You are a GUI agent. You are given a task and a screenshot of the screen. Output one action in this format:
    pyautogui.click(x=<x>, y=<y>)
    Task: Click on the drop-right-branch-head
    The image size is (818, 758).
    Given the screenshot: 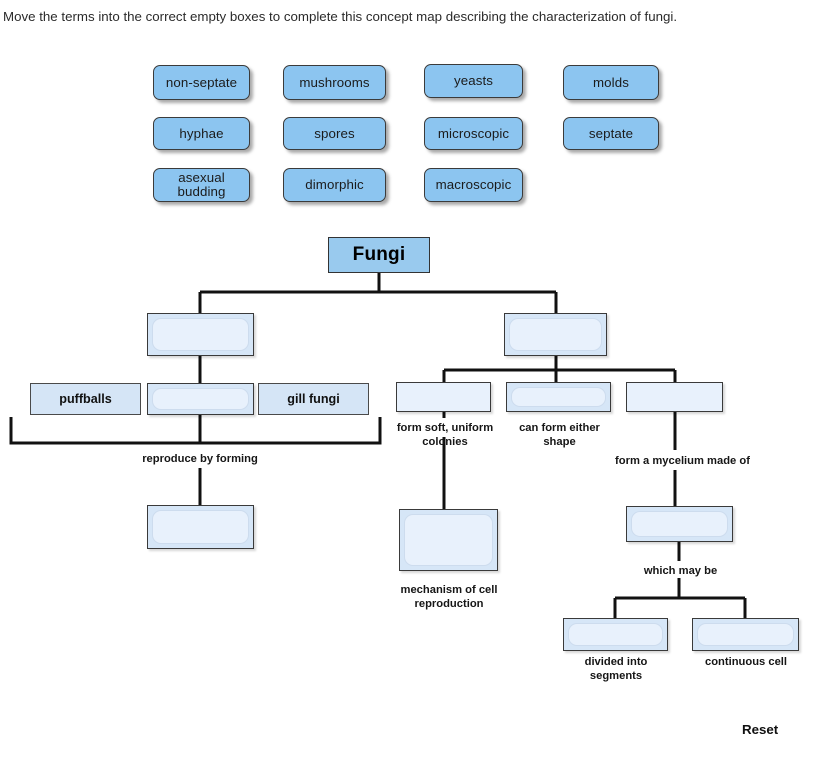 What is the action you would take?
    pyautogui.click(x=555, y=334)
    